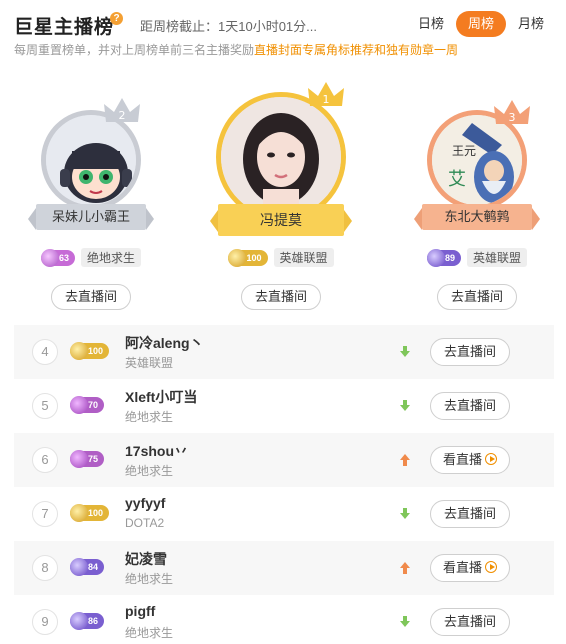  I want to click on period-tabs: 日榜 周榜 月榜, so click(481, 24).